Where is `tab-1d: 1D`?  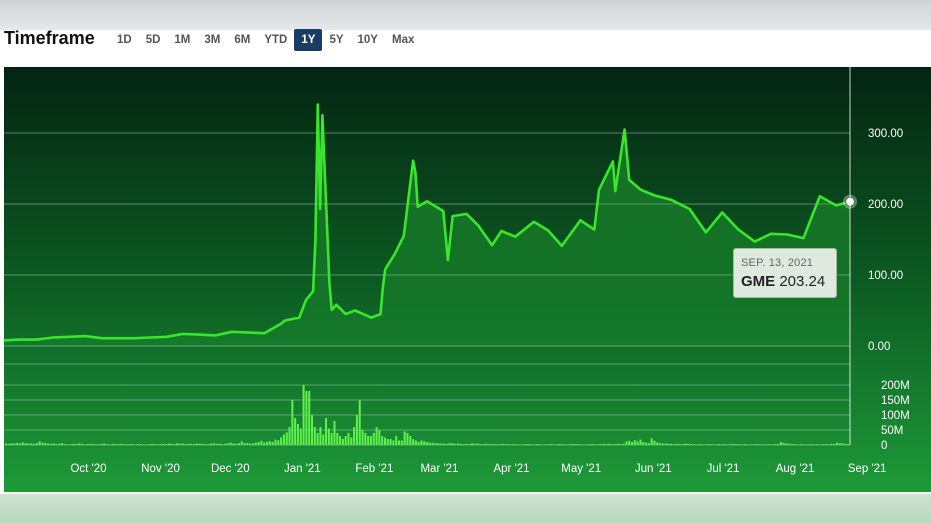
tab-1d: 1D is located at coordinates (124, 40).